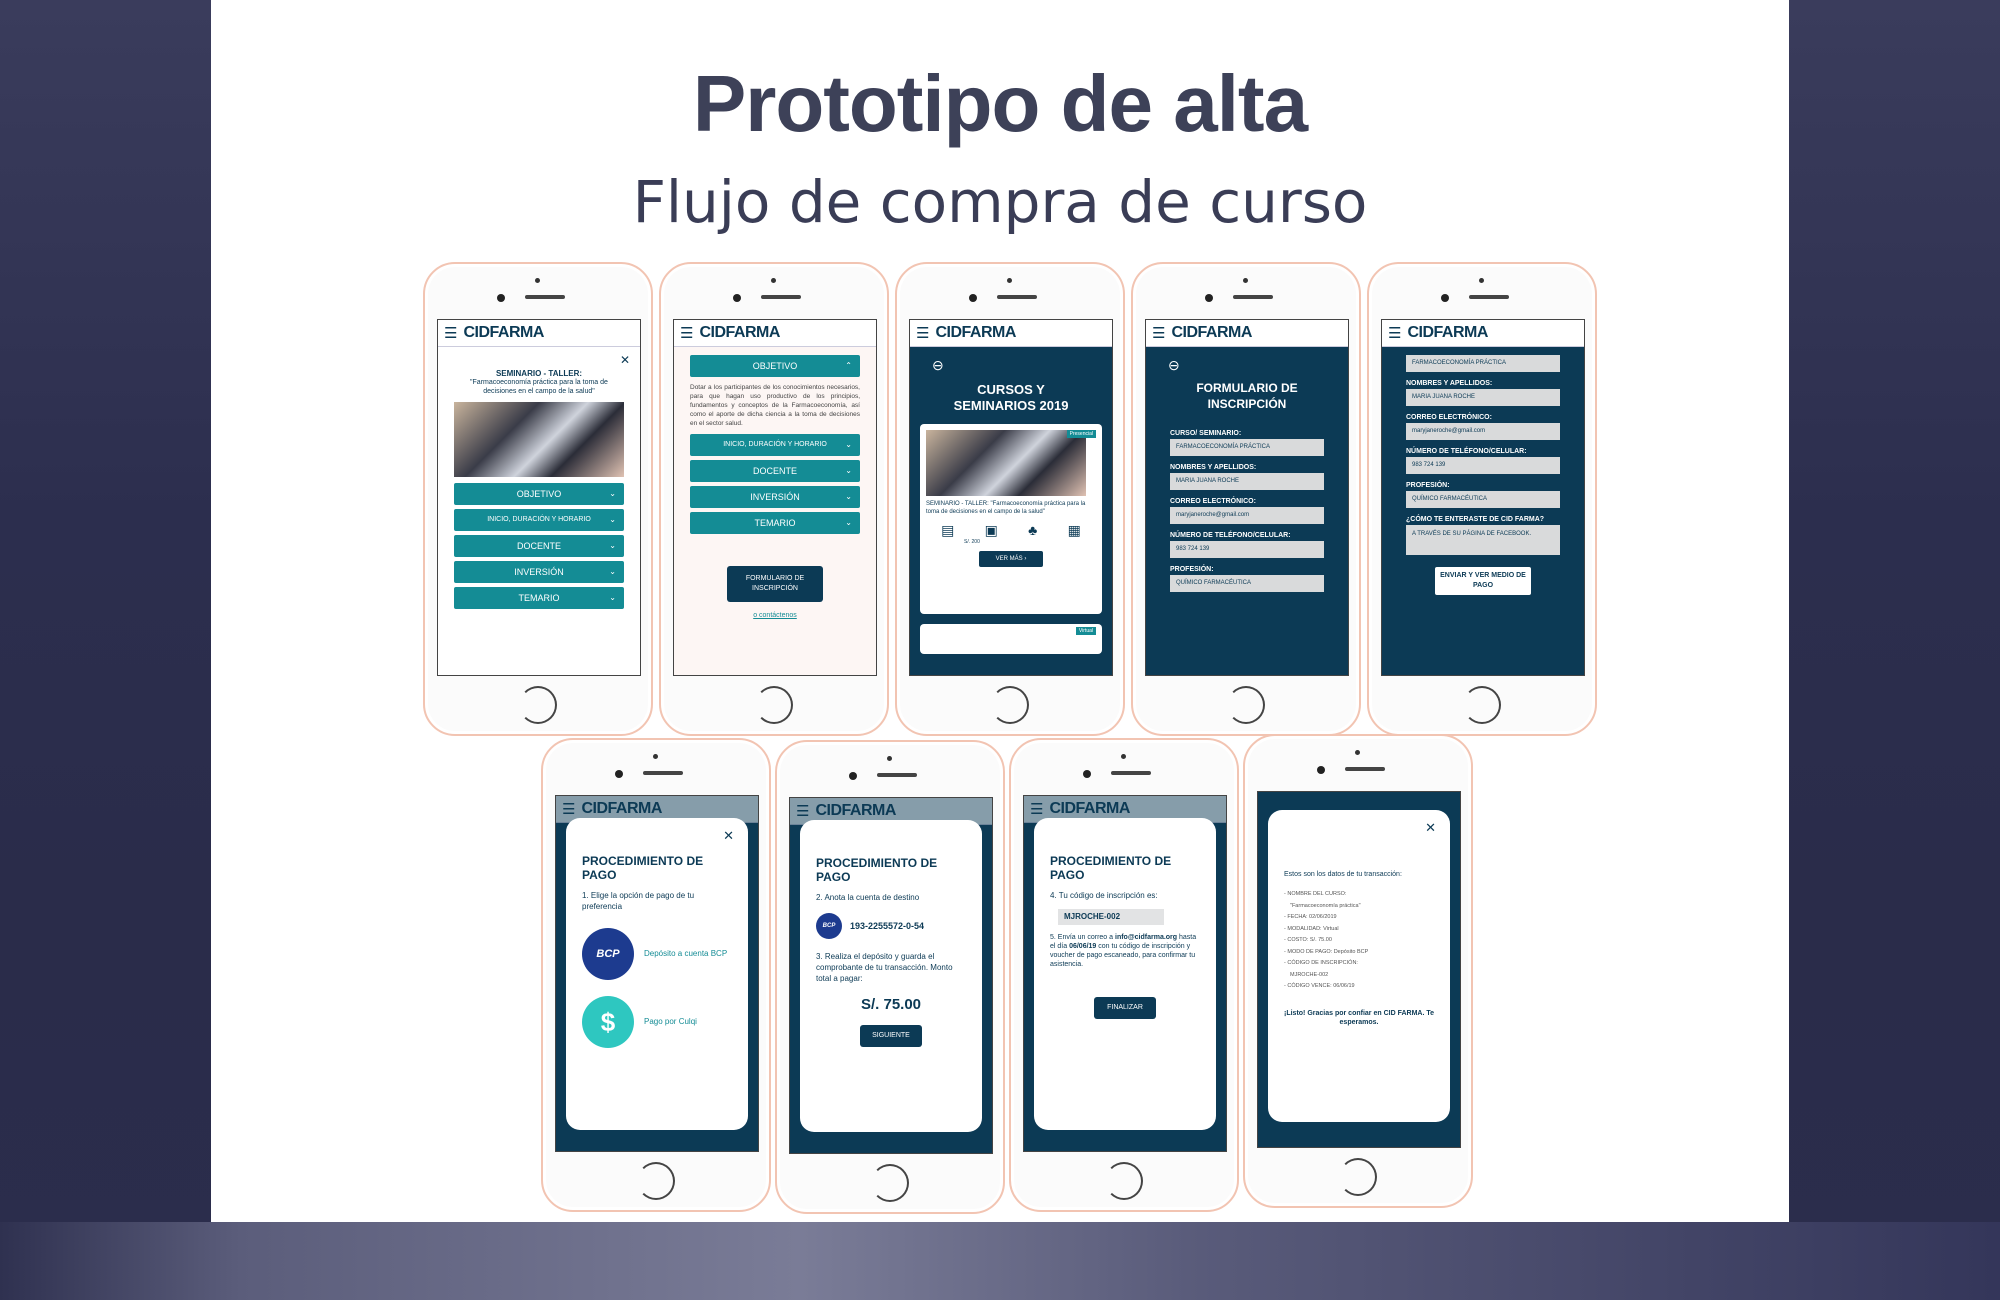 The height and width of the screenshot is (1300, 2000). Describe the element at coordinates (1000, 202) in the screenshot. I see `slide-subtitle: Flujo de compra de curso` at that location.